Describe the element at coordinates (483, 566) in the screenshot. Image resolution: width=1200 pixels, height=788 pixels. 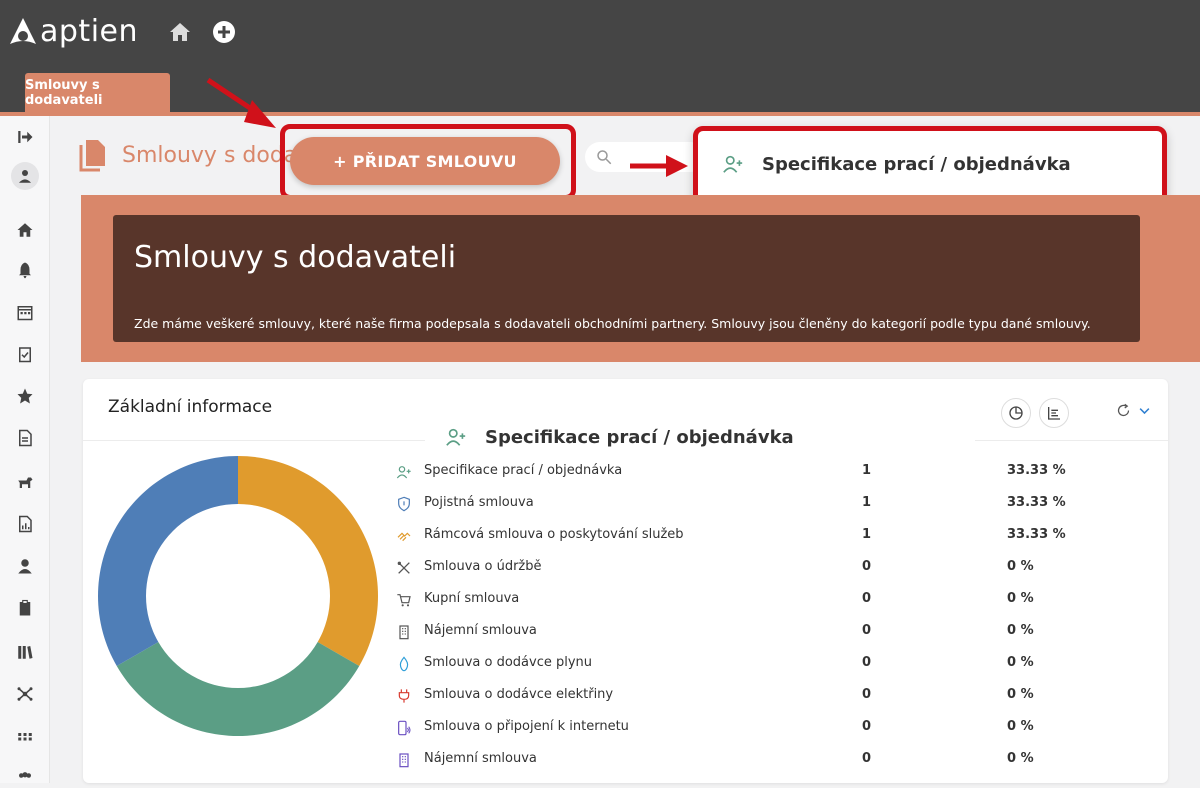
I see `legend-label: Smlouva o údržbě` at that location.